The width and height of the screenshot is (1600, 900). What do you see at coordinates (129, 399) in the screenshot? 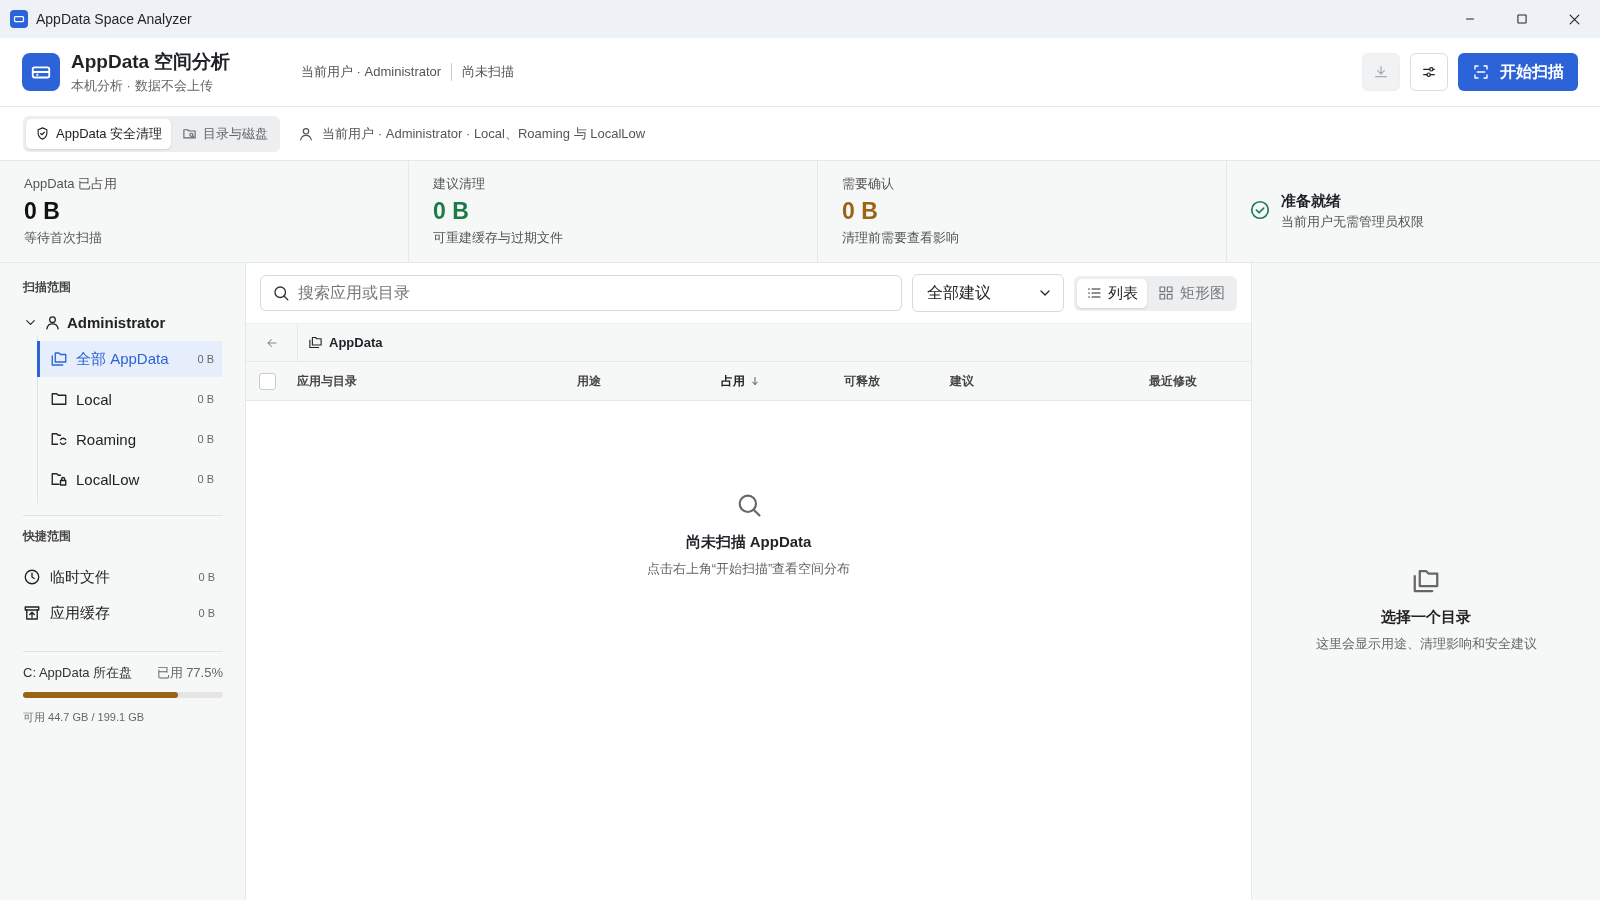
I see `sidebar-item: Local 0 B` at bounding box center [129, 399].